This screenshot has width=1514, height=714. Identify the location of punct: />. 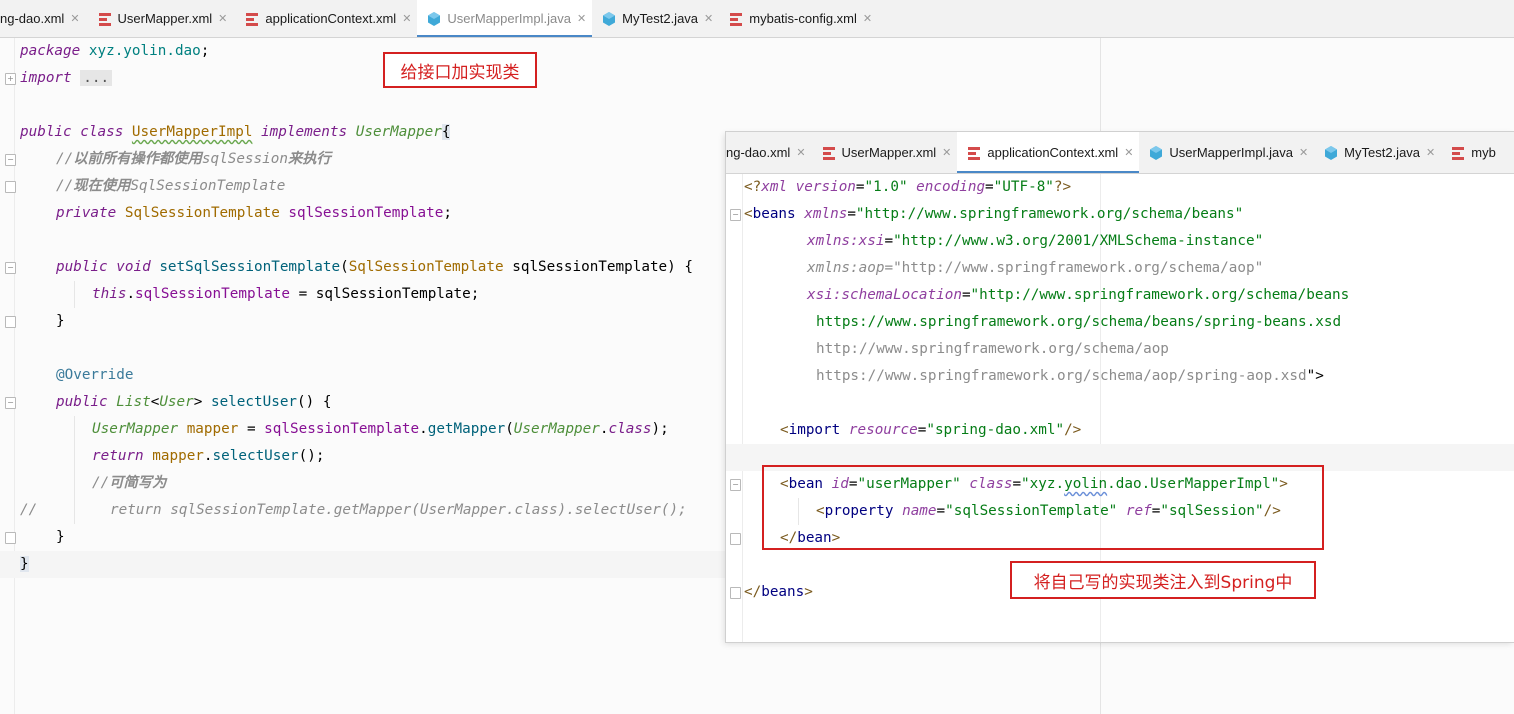
(1073, 430).